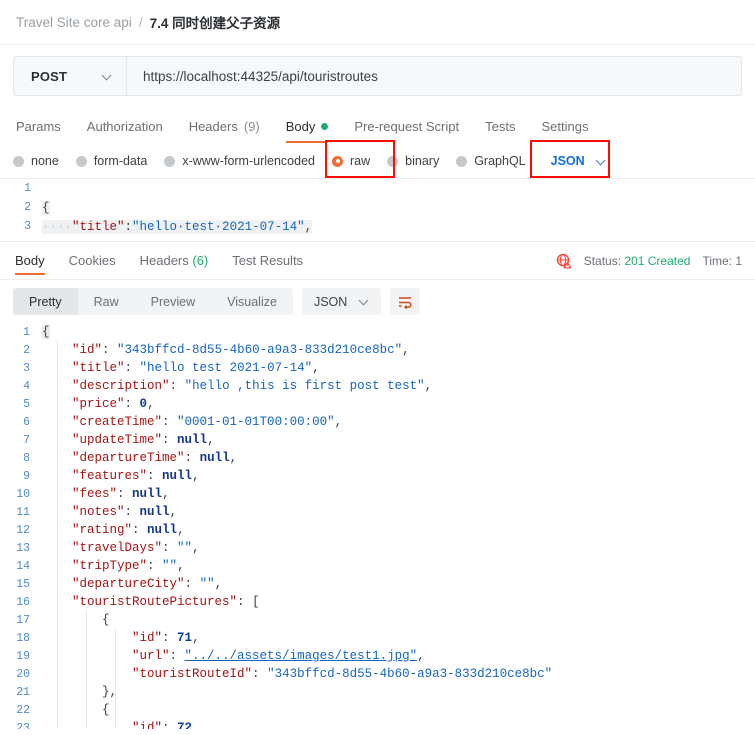  What do you see at coordinates (23, 584) in the screenshot?
I see `line-number: 15` at bounding box center [23, 584].